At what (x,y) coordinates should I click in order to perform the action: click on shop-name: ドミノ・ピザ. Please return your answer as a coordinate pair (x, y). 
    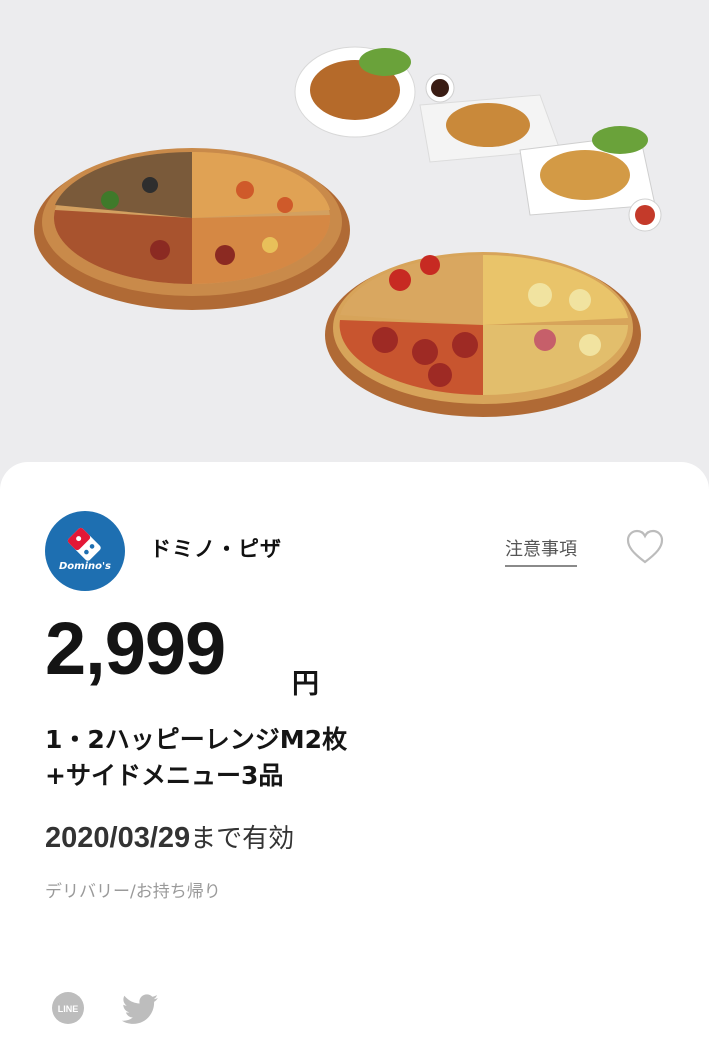
    Looking at the image, I should click on (216, 548).